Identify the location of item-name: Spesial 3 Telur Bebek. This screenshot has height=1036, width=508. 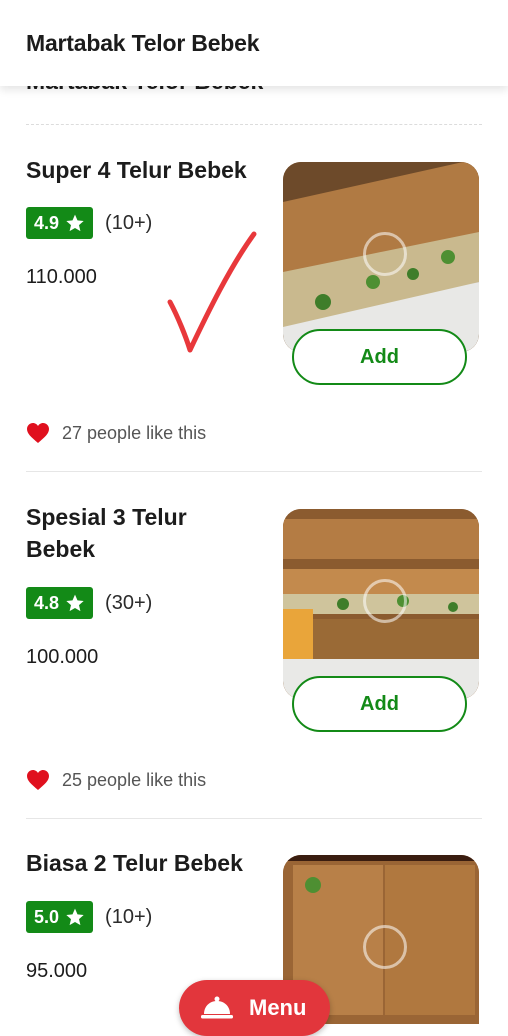
(106, 533).